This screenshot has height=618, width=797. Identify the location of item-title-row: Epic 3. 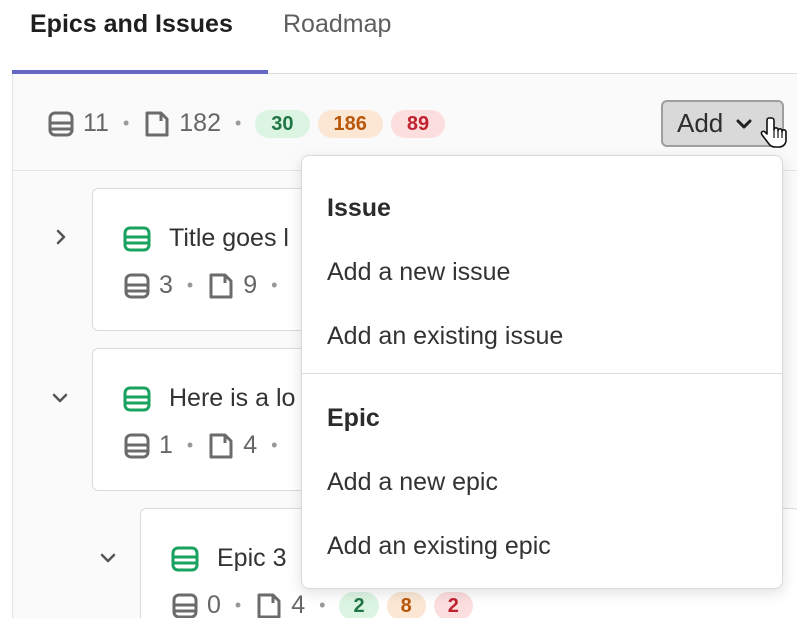
(228, 558).